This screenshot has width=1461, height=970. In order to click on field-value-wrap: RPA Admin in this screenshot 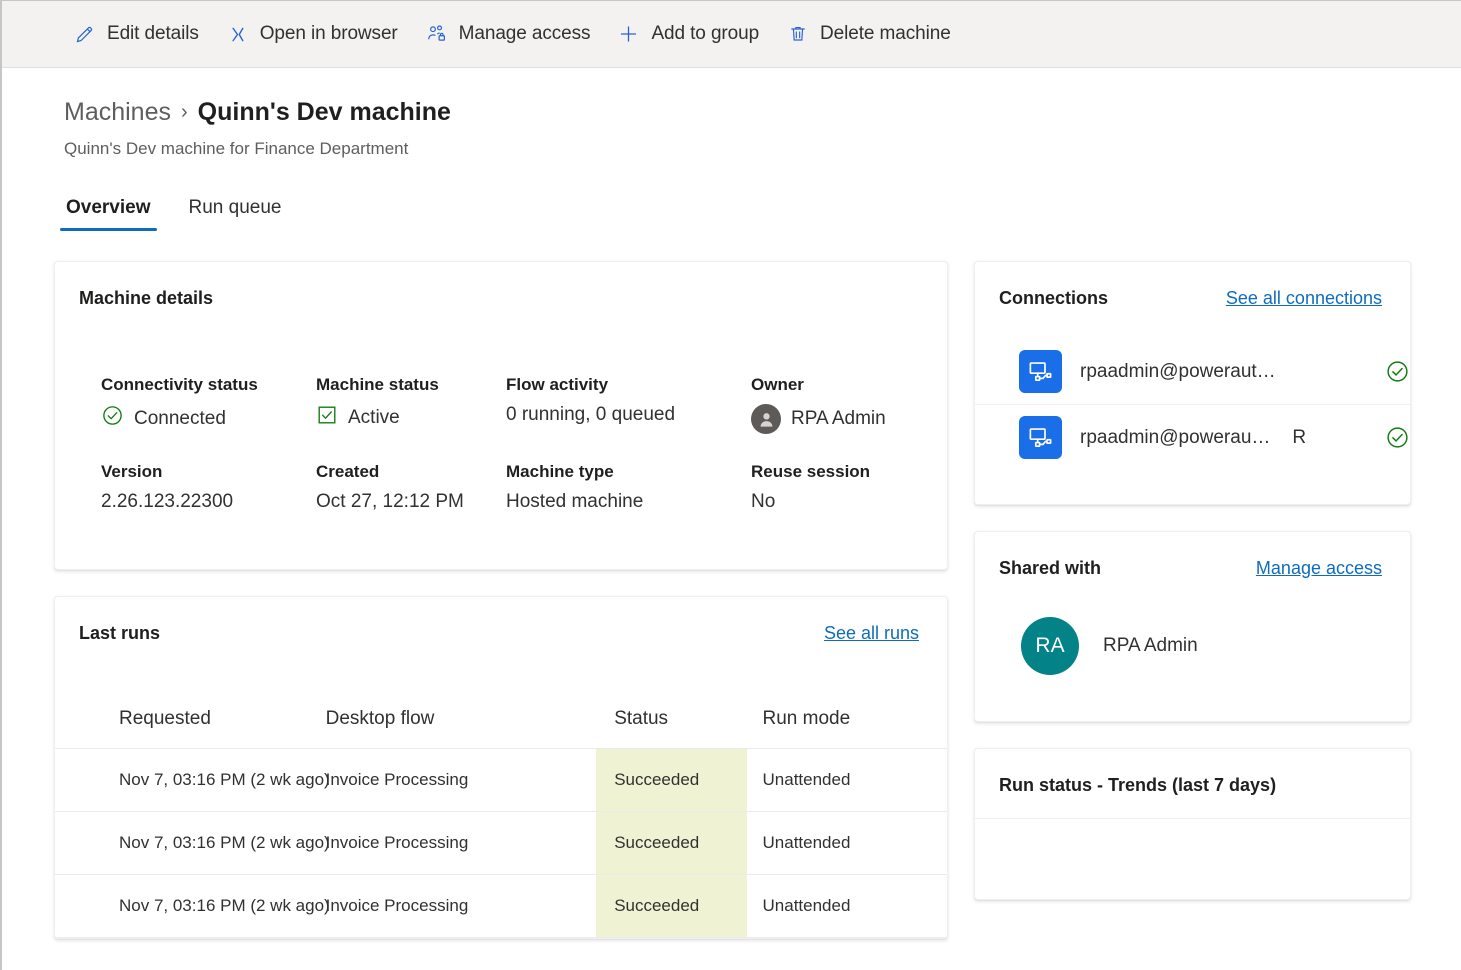, I will do `click(849, 419)`.